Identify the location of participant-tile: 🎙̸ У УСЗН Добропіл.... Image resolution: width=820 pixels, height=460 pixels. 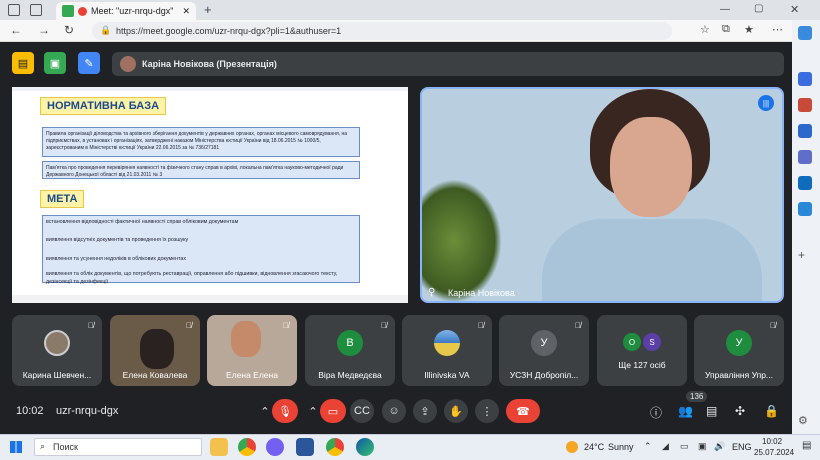
(544, 350).